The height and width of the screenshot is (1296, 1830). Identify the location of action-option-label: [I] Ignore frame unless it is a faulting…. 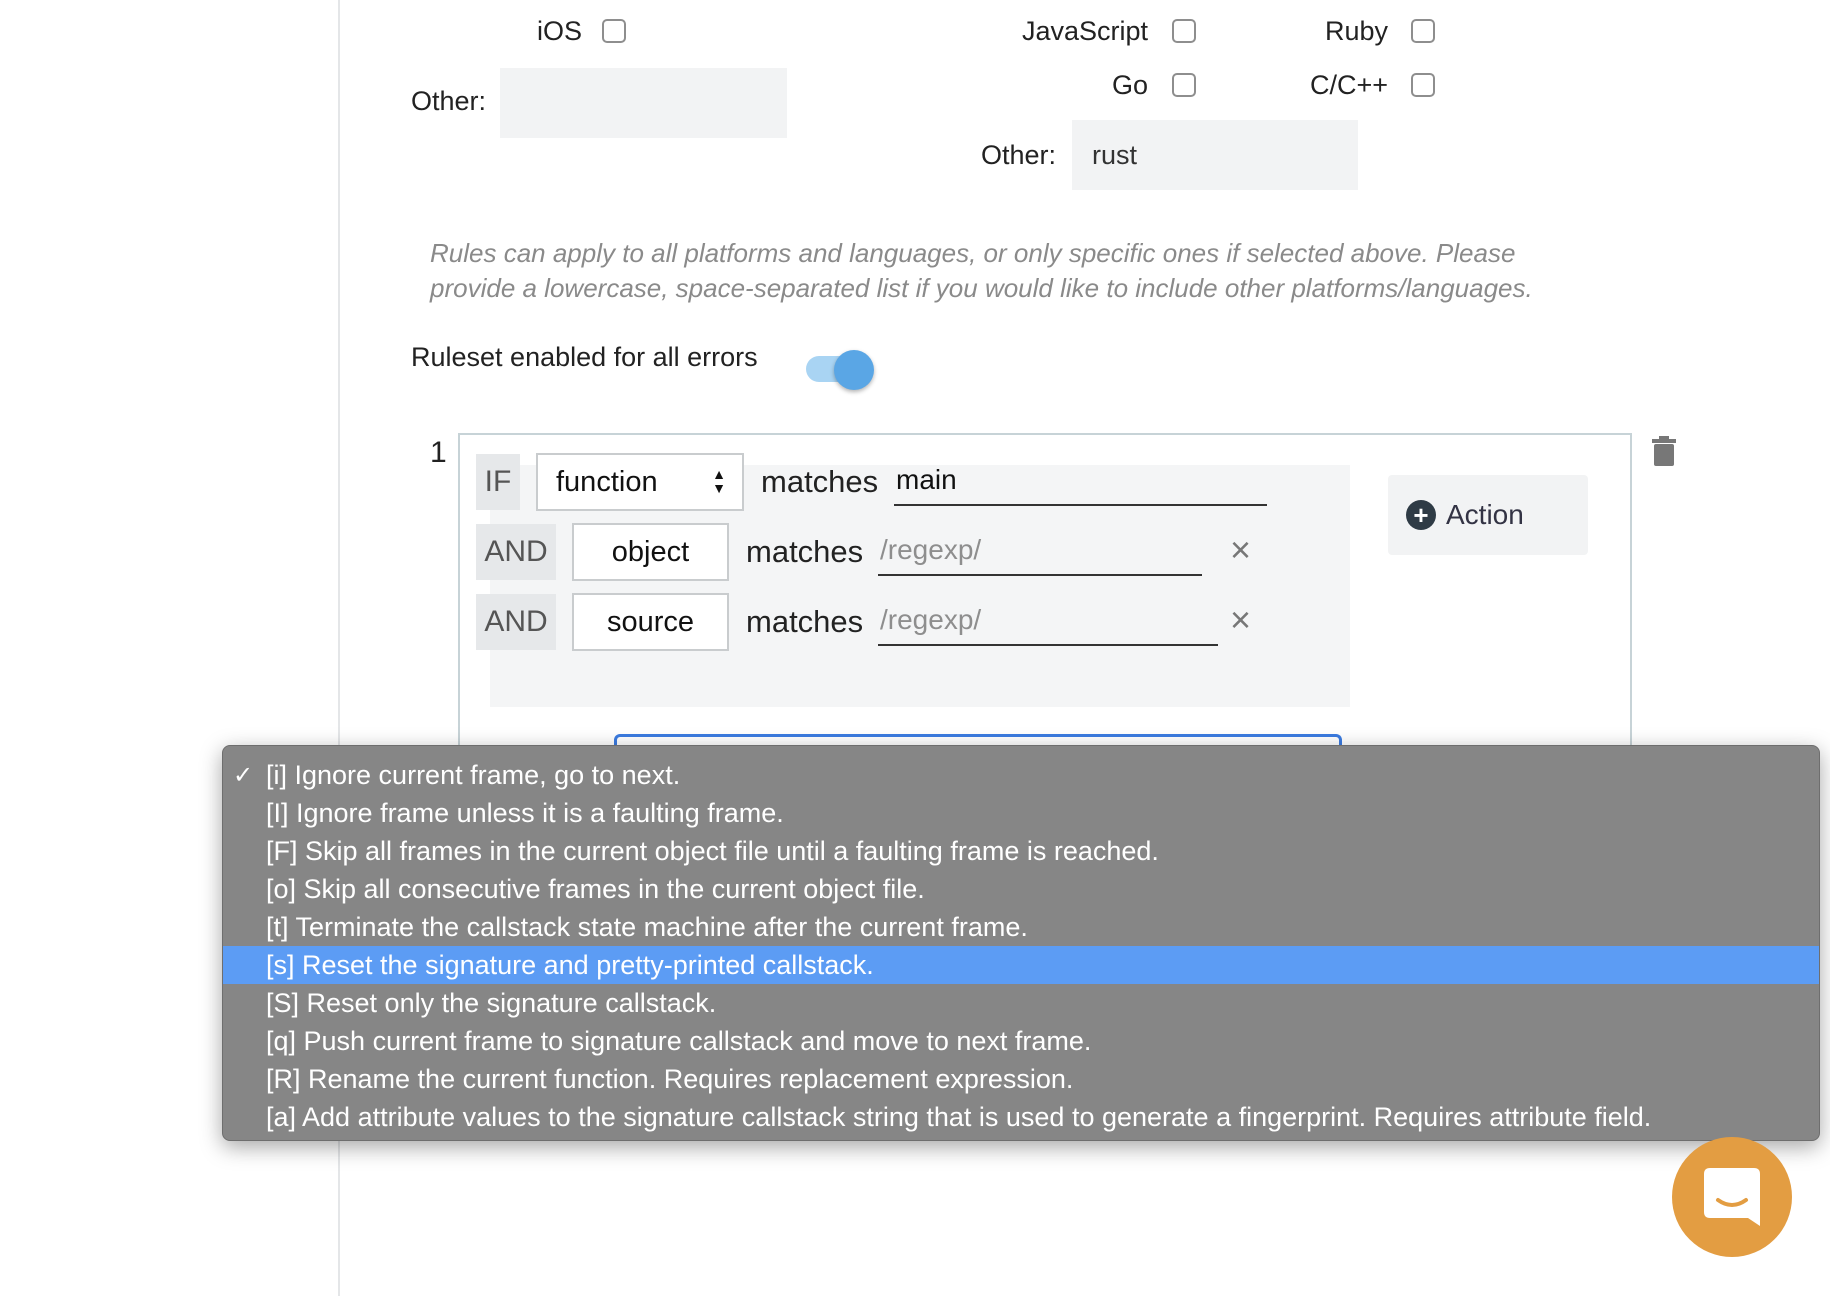
(525, 812).